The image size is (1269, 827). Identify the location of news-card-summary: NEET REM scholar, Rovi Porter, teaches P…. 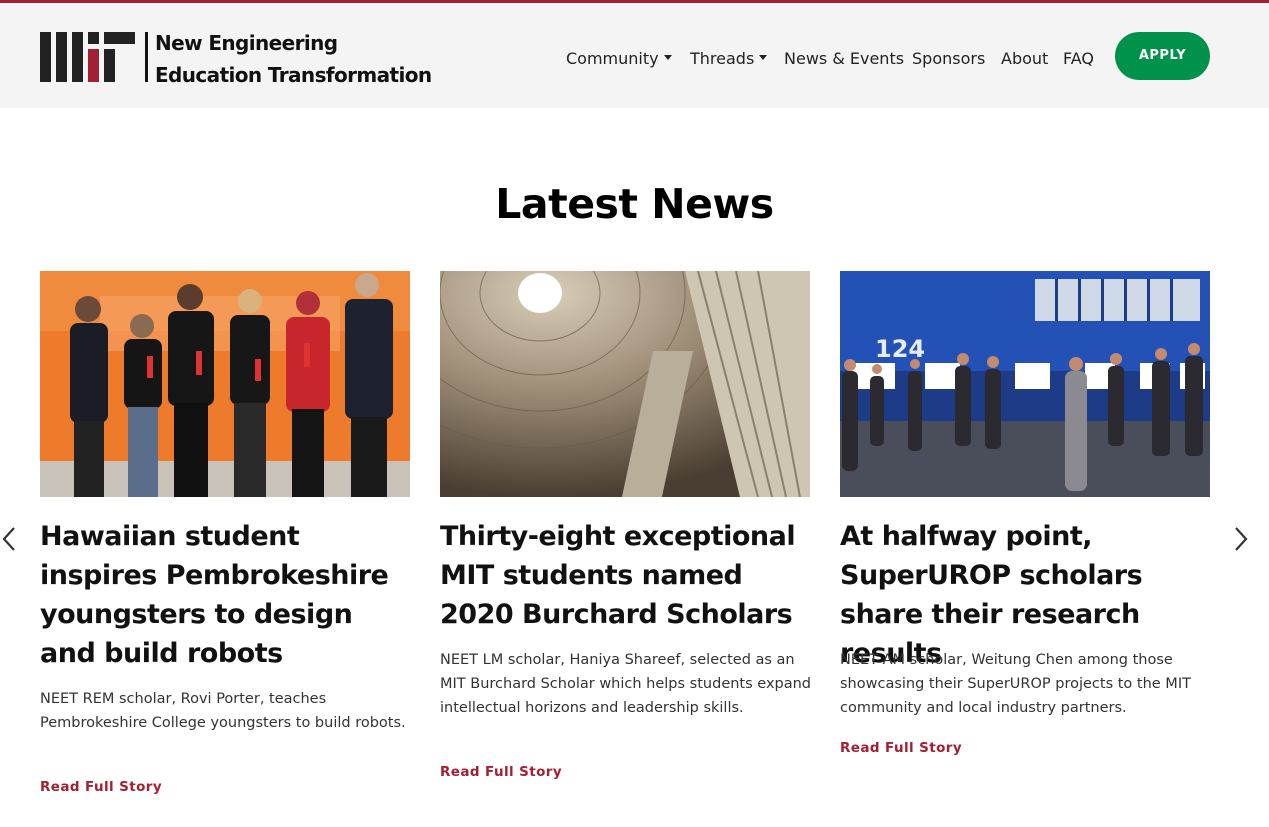
(223, 711).